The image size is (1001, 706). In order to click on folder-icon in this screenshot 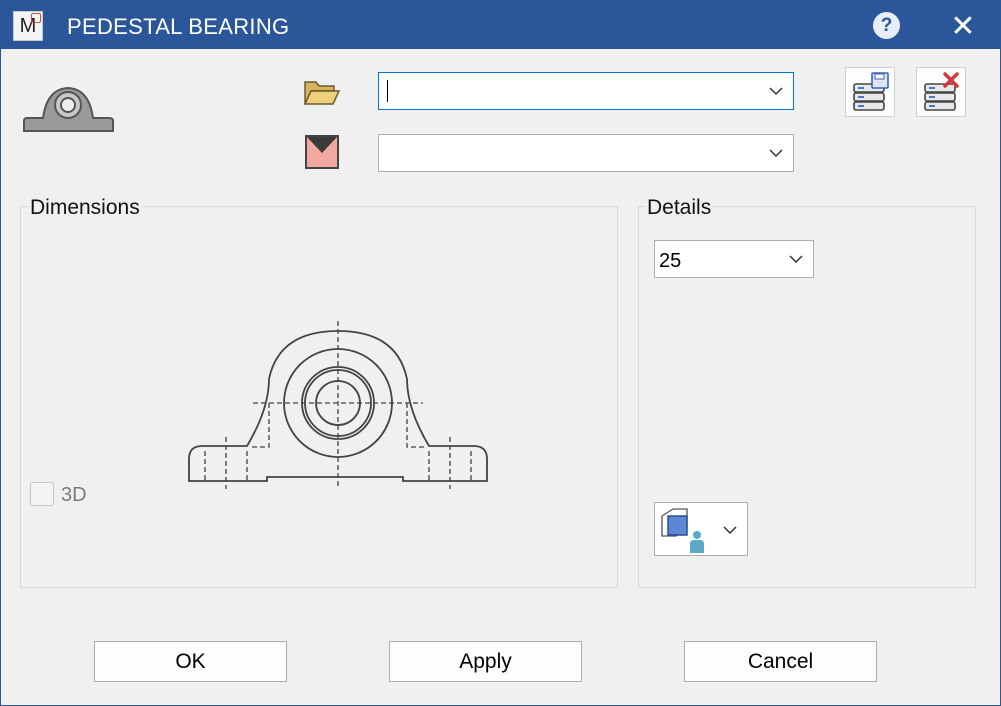, I will do `click(322, 93)`.